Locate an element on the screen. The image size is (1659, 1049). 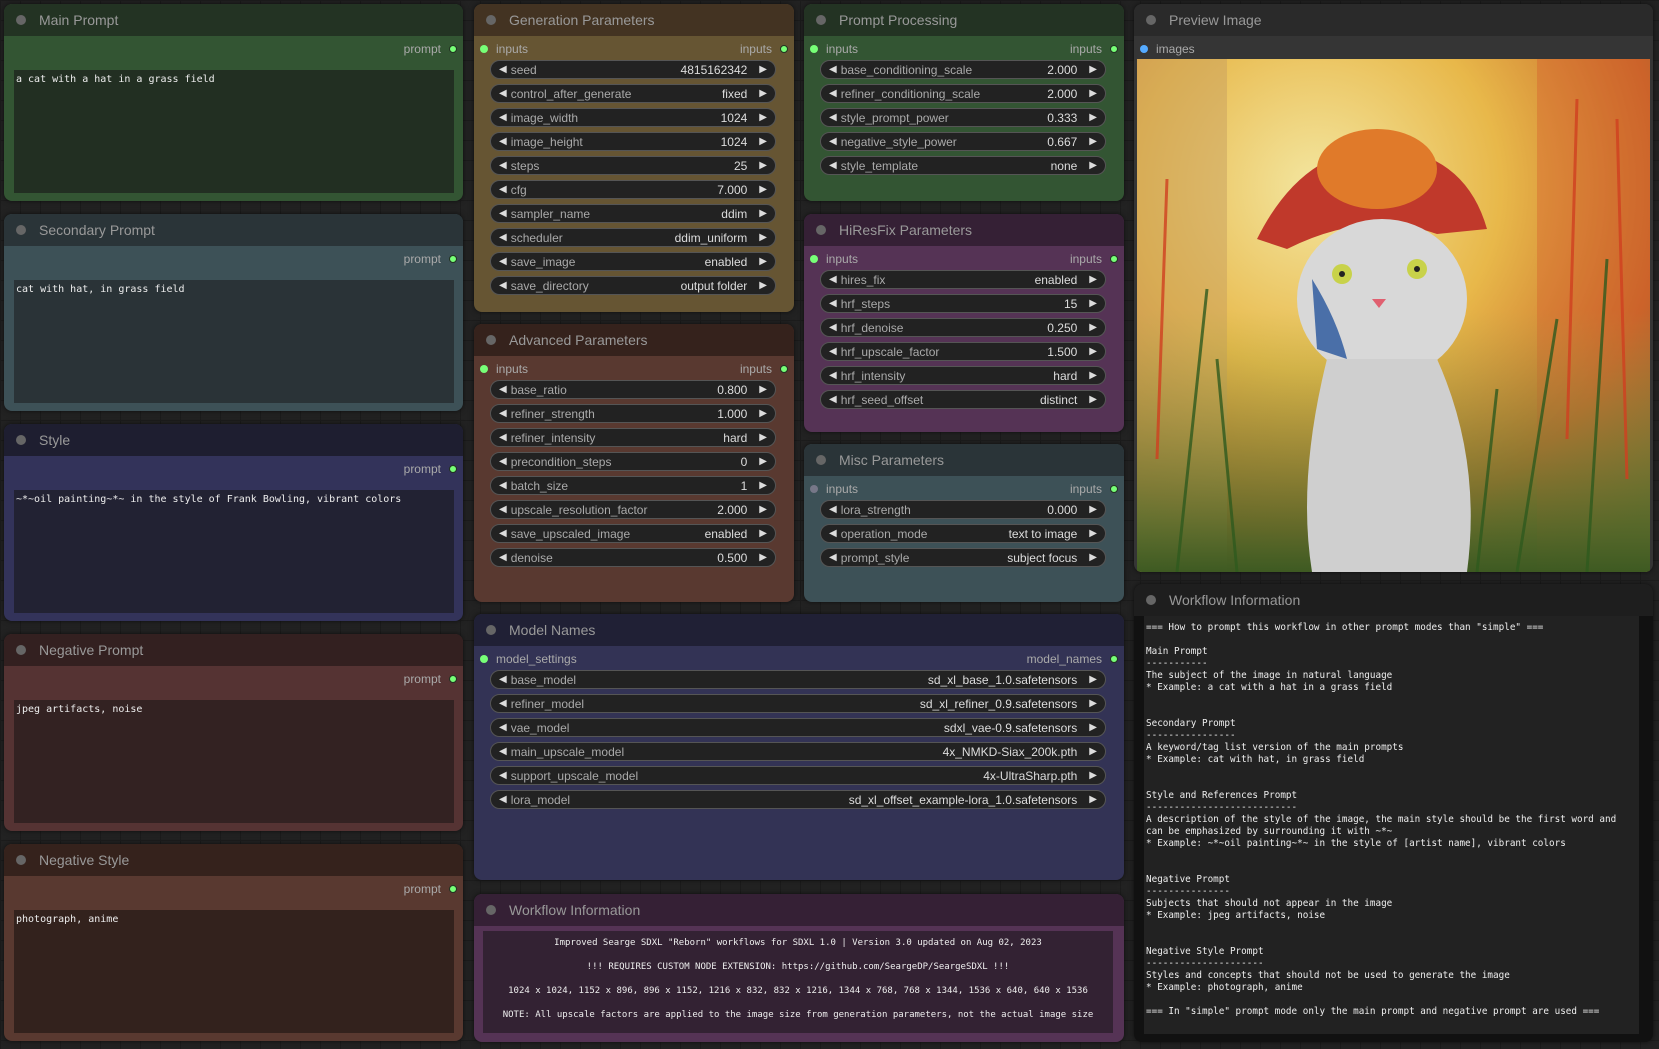
prompt-textarea: photograph, anime is located at coordinates (234, 971).